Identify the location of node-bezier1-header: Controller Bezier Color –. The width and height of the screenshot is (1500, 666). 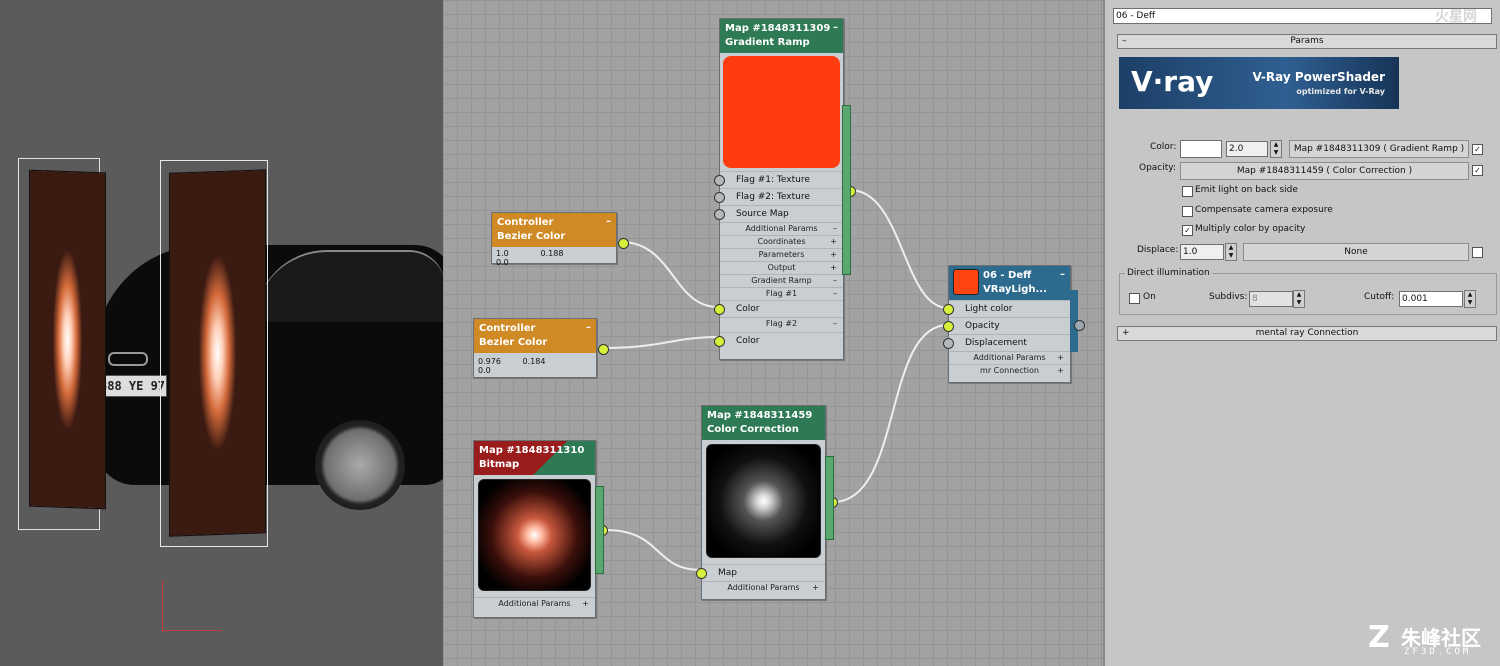
(554, 230).